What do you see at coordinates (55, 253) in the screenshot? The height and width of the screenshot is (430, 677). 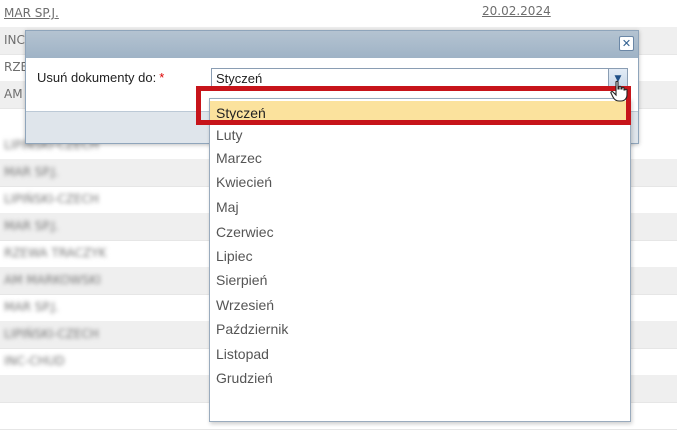 I see `table-cell-name: RZEWA TRACZYK` at bounding box center [55, 253].